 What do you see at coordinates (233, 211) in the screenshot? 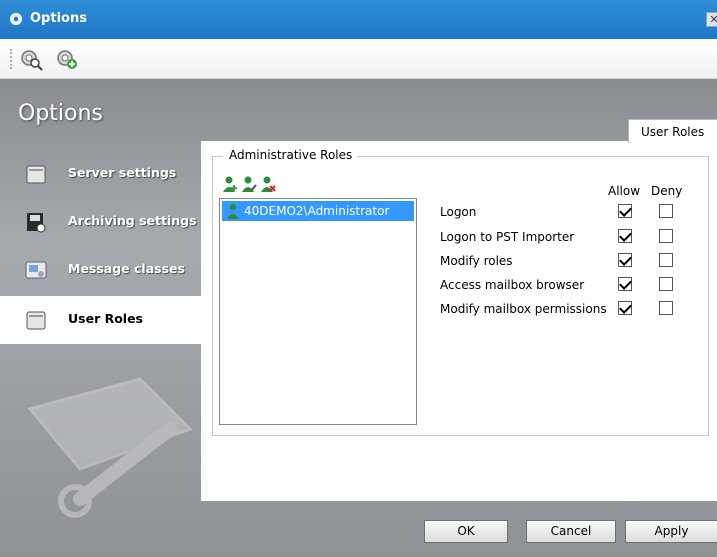
I see `user-icon` at bounding box center [233, 211].